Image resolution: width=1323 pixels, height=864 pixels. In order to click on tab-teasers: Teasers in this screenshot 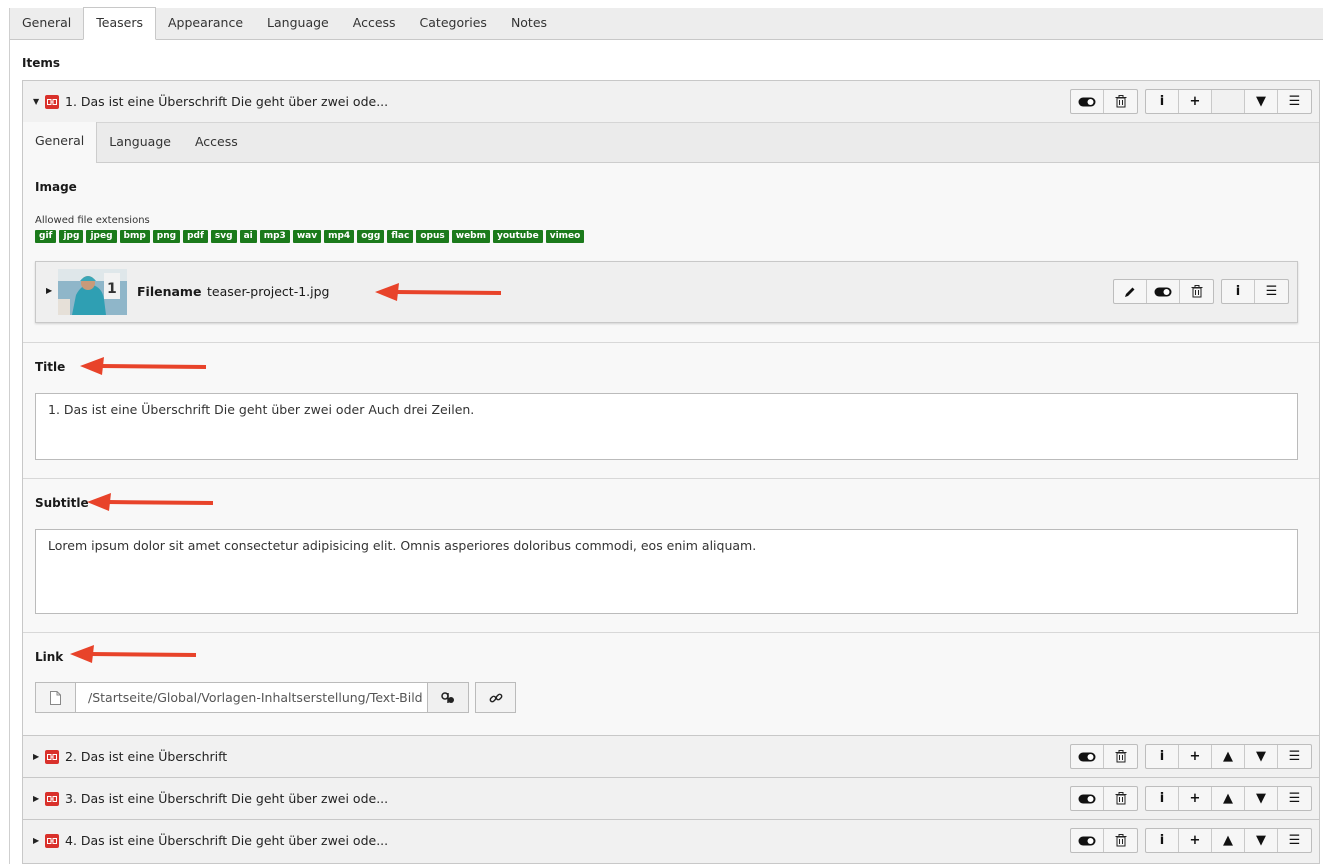, I will do `click(119, 23)`.